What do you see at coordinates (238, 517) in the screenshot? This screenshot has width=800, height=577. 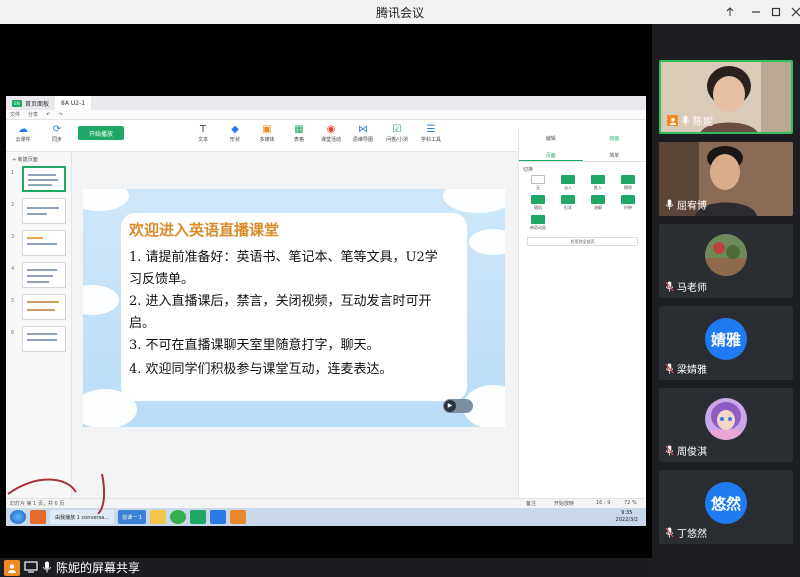 I see `player-icon` at bounding box center [238, 517].